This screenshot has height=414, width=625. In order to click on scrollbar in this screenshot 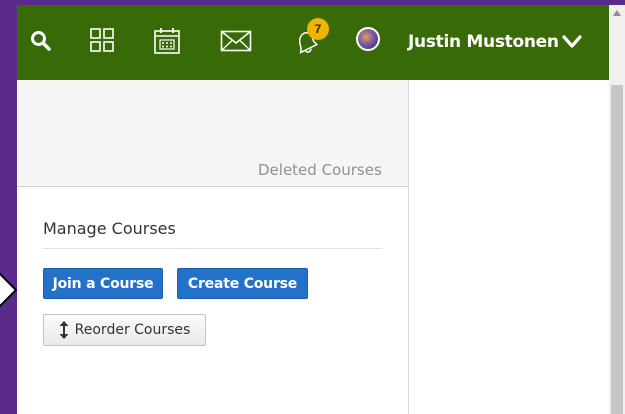, I will do `click(617, 209)`.